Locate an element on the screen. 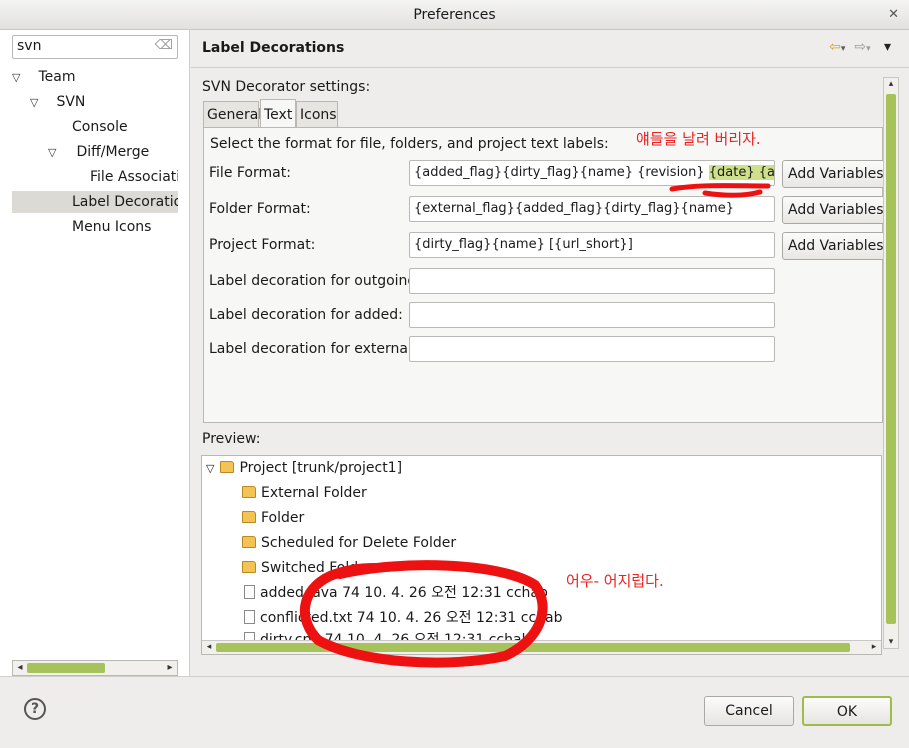 This screenshot has width=909, height=748. preview-item-label: Project [trunk/project1] is located at coordinates (321, 468).